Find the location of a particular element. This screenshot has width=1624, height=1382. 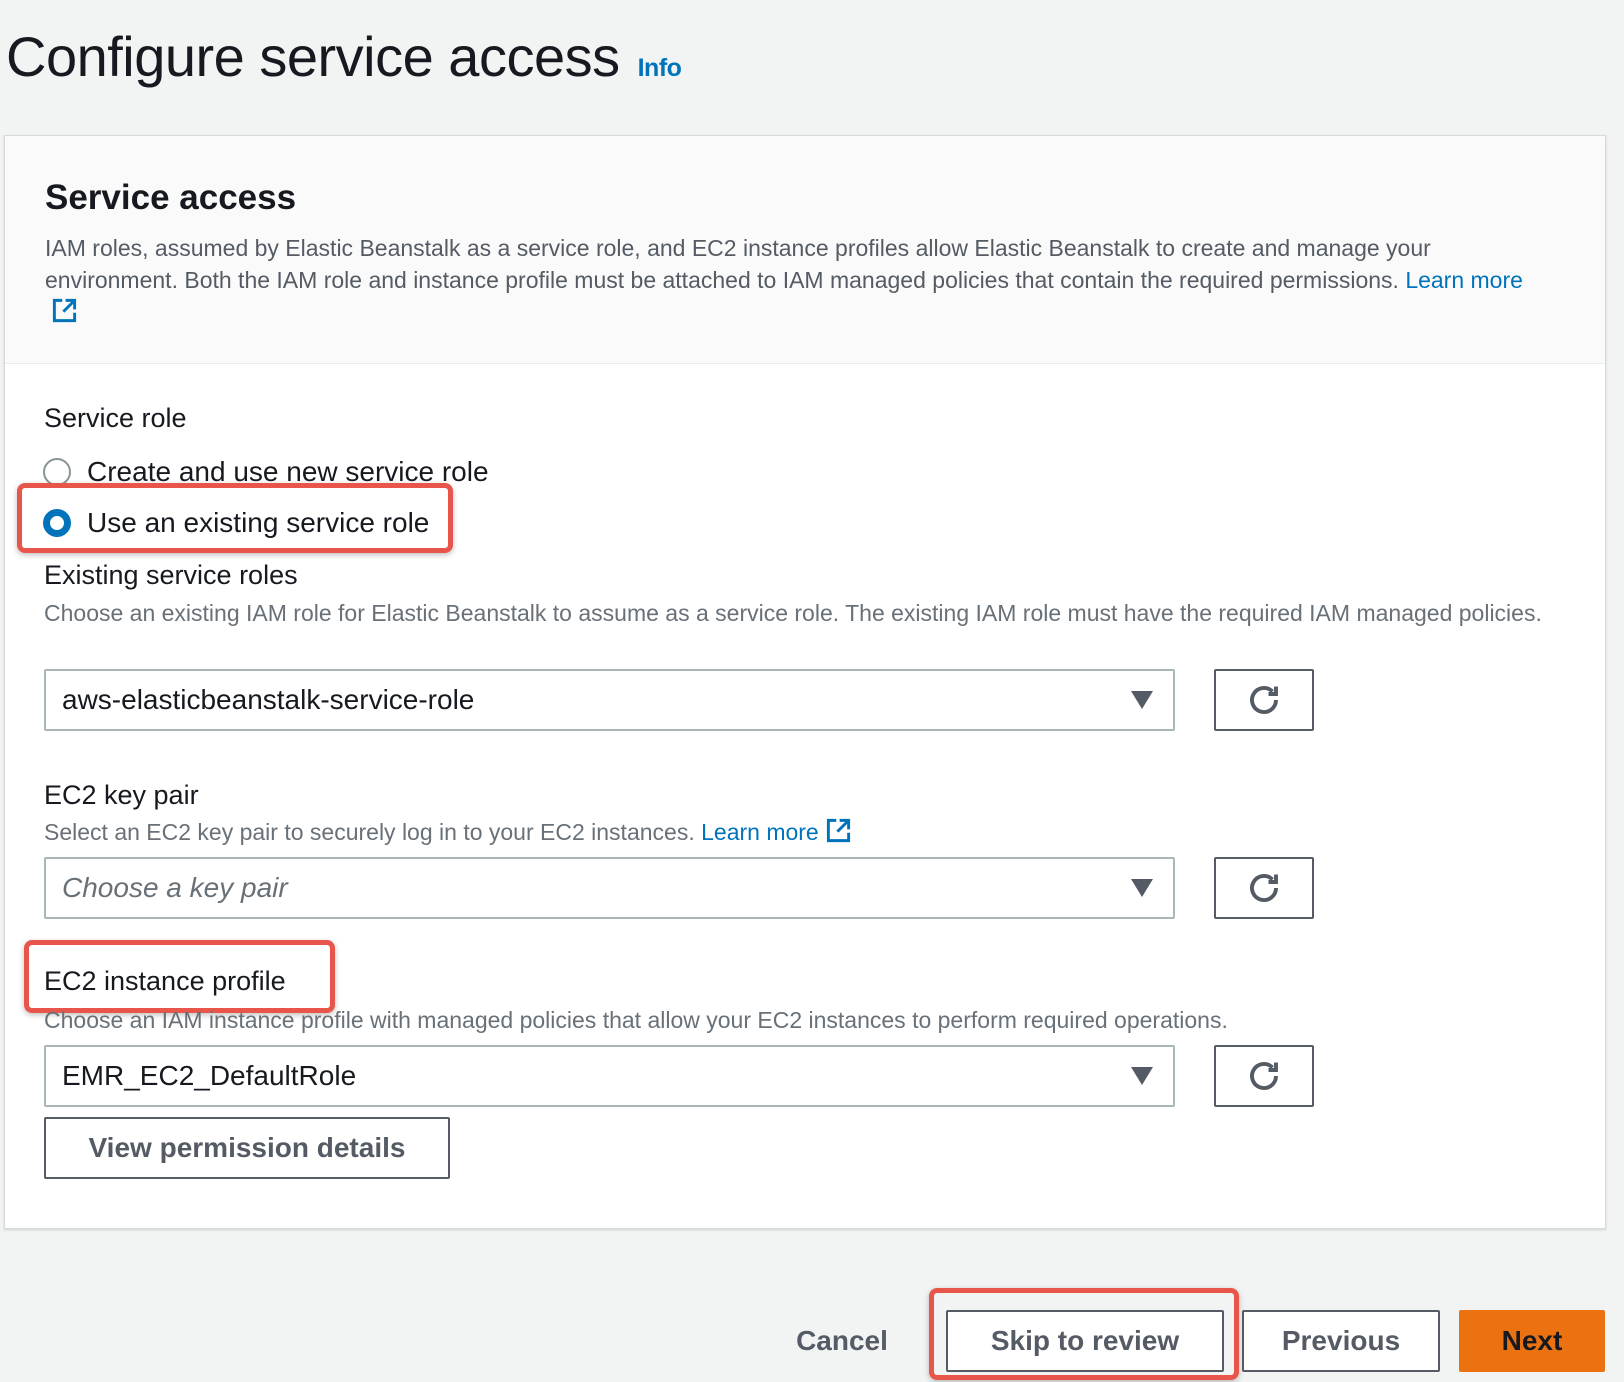

radio-button is located at coordinates (57, 472).